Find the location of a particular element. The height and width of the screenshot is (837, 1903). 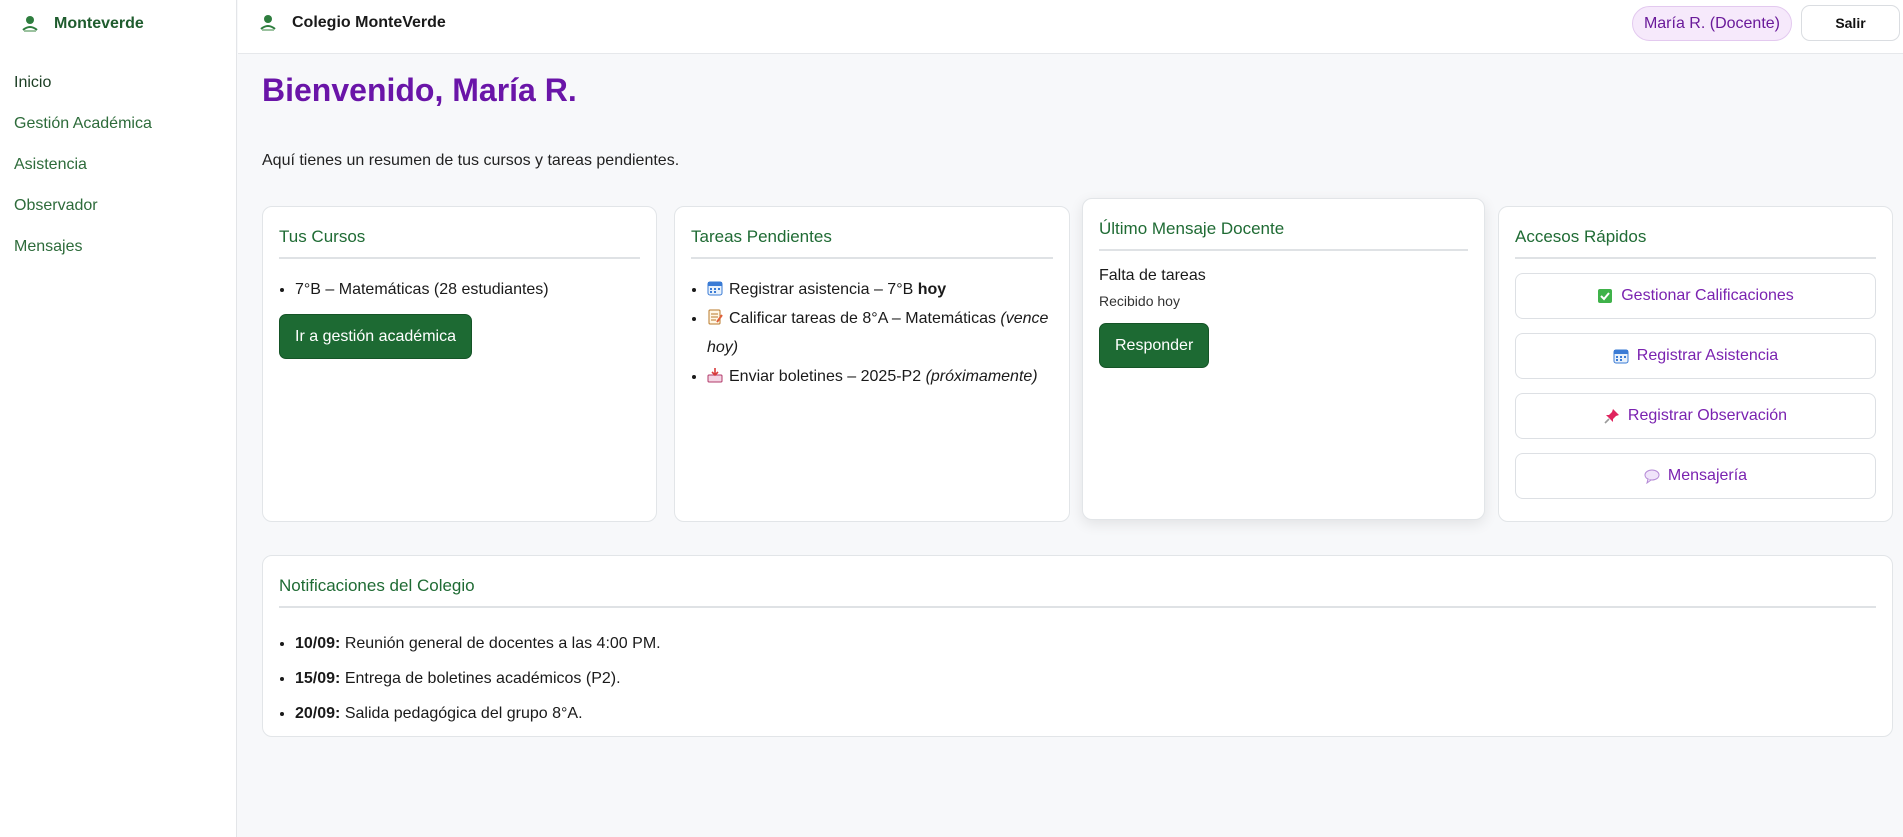

register-attendance-button: Registrar Asistencia is located at coordinates (1695, 356).